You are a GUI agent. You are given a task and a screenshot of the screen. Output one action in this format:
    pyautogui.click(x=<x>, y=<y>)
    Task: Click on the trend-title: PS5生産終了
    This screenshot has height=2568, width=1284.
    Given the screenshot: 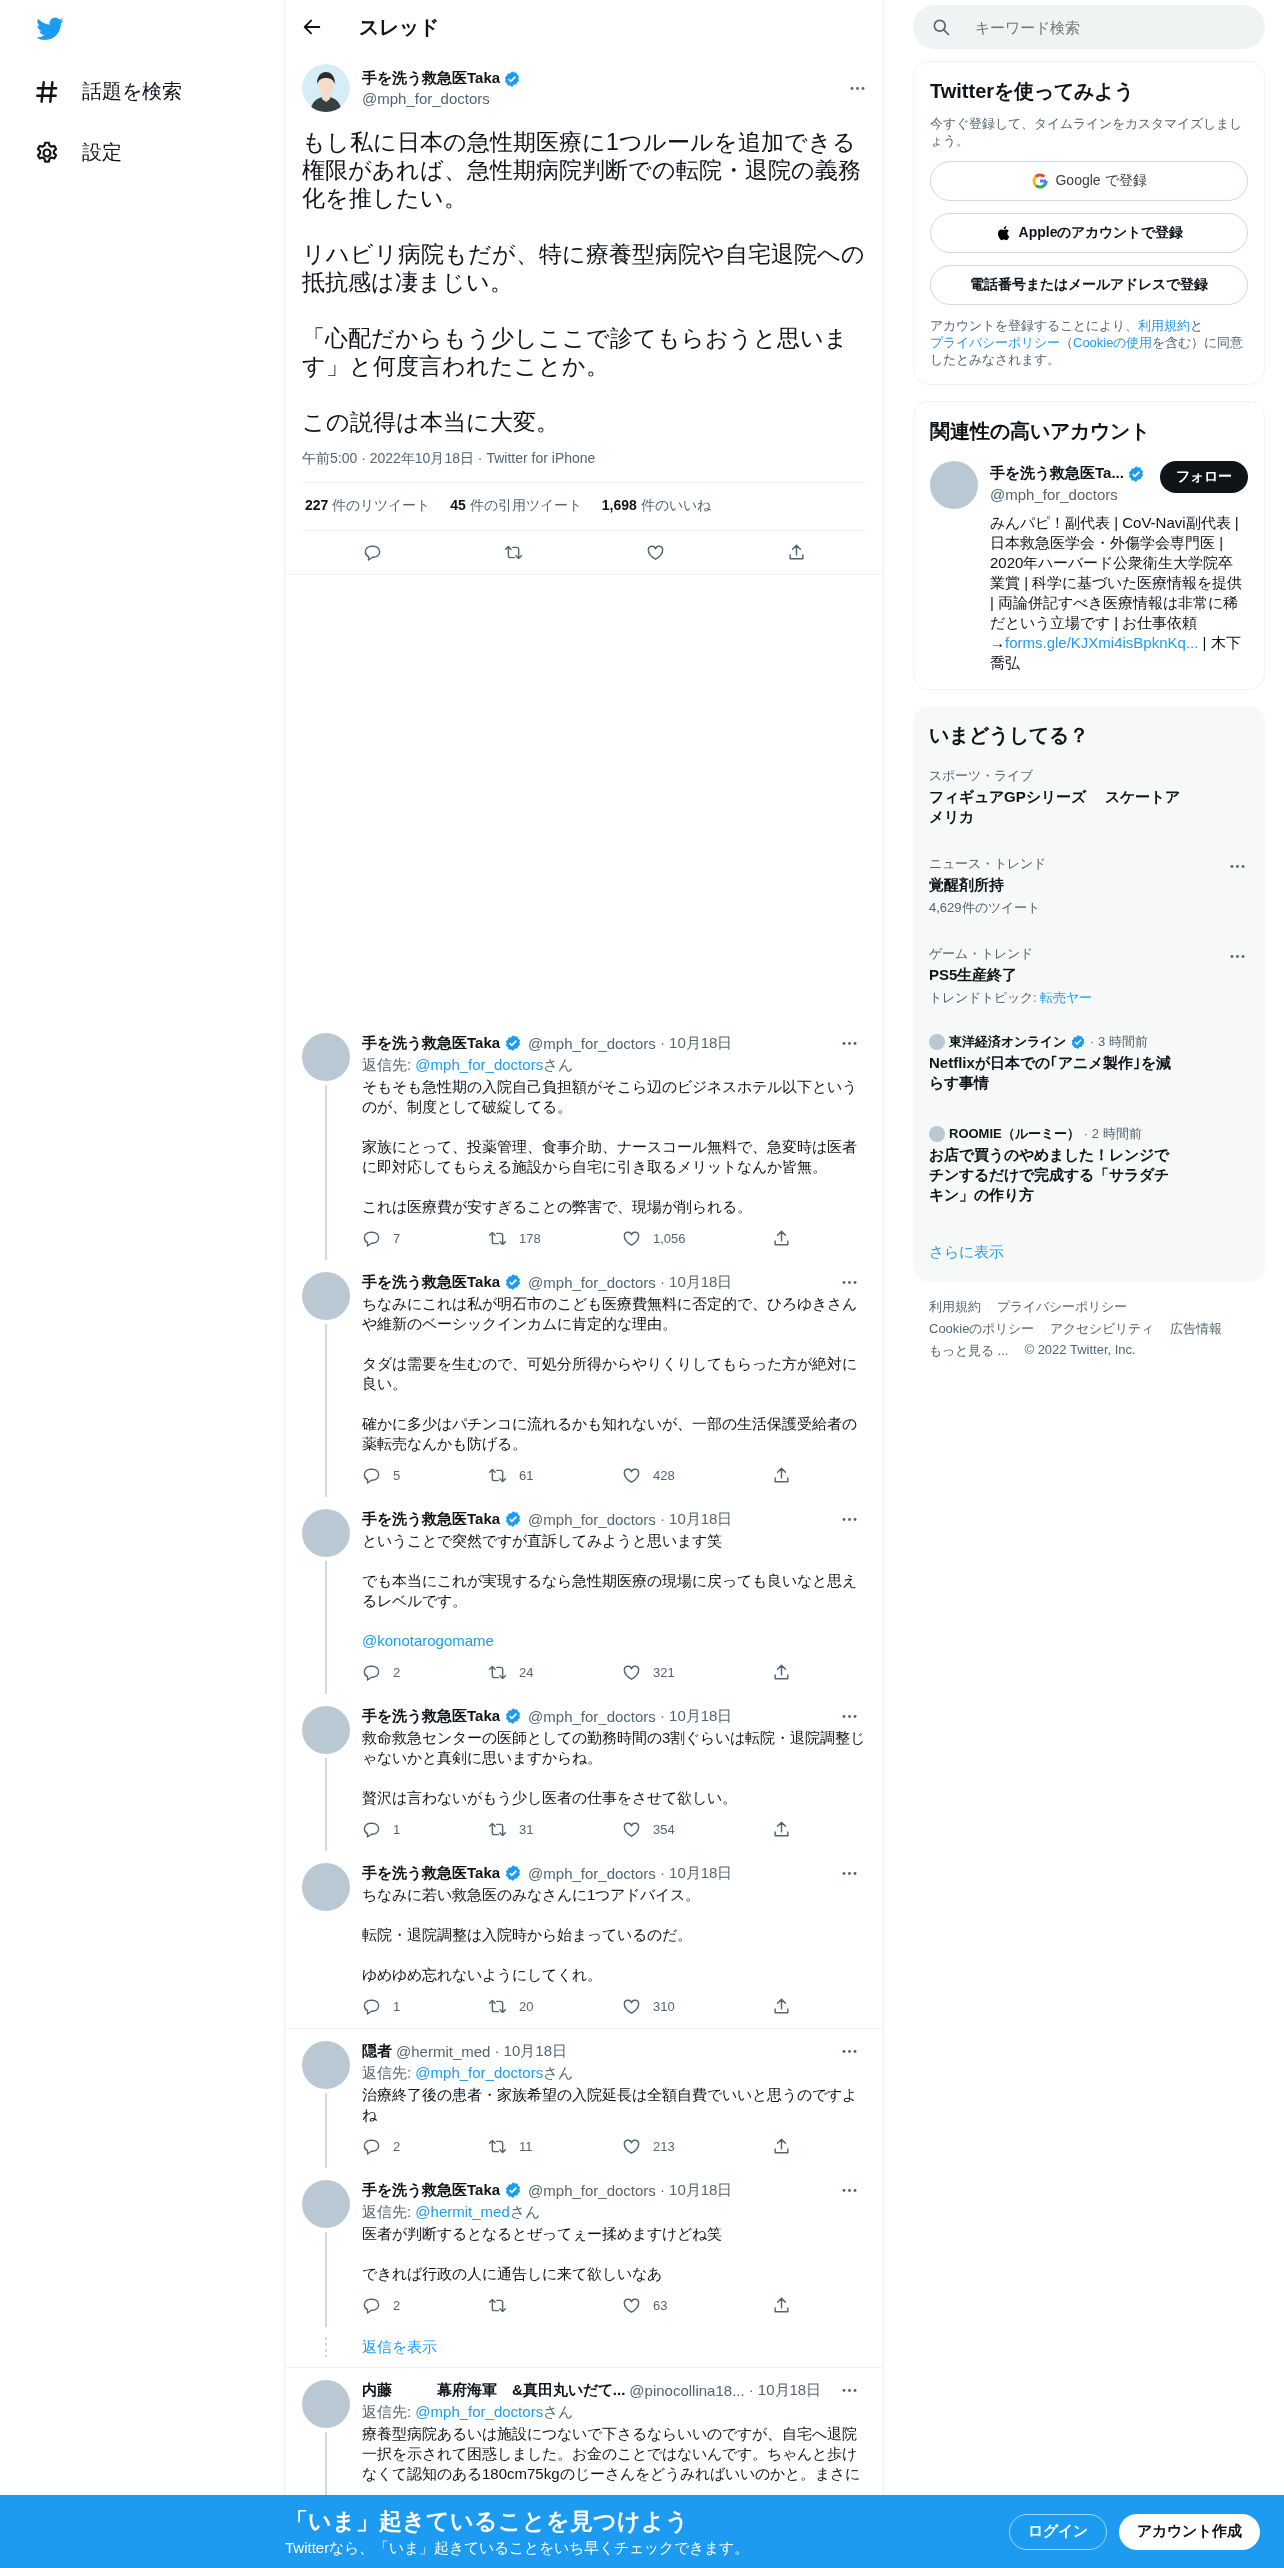 What is the action you would take?
    pyautogui.click(x=1055, y=975)
    